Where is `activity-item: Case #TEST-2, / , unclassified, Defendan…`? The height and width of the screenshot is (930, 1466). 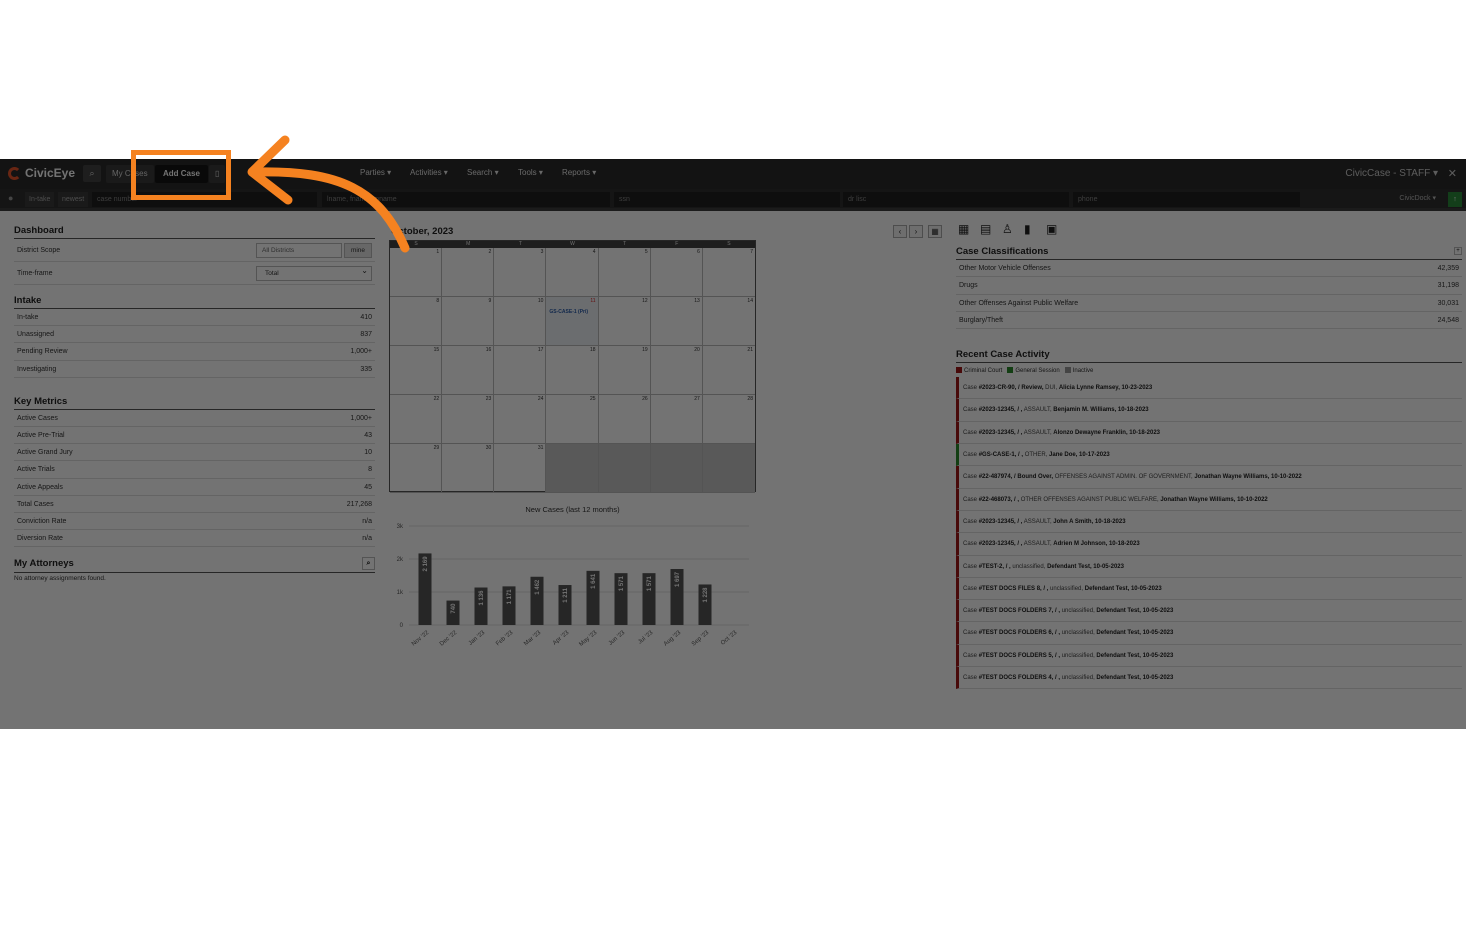 activity-item: Case #TEST-2, / , unclassified, Defendan… is located at coordinates (1209, 566).